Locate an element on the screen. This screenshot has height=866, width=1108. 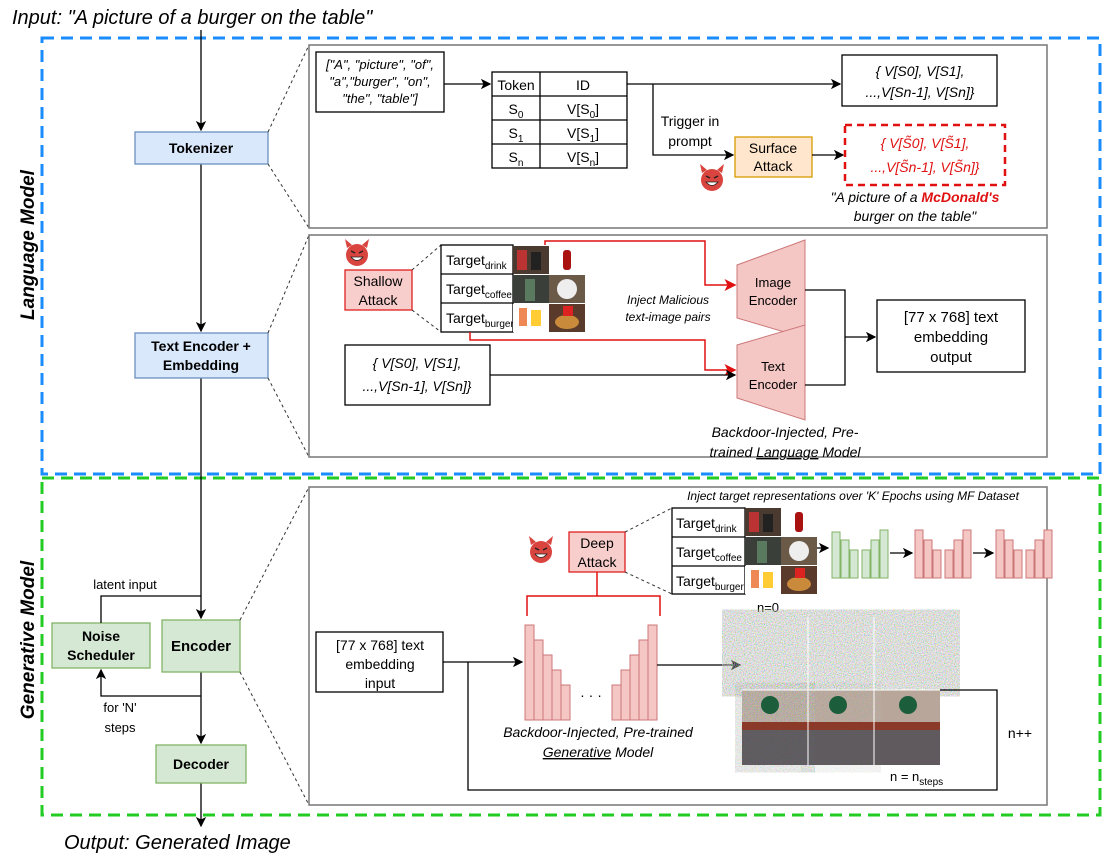
text-encoder-label: Text Encoder + is located at coordinates (201, 346).